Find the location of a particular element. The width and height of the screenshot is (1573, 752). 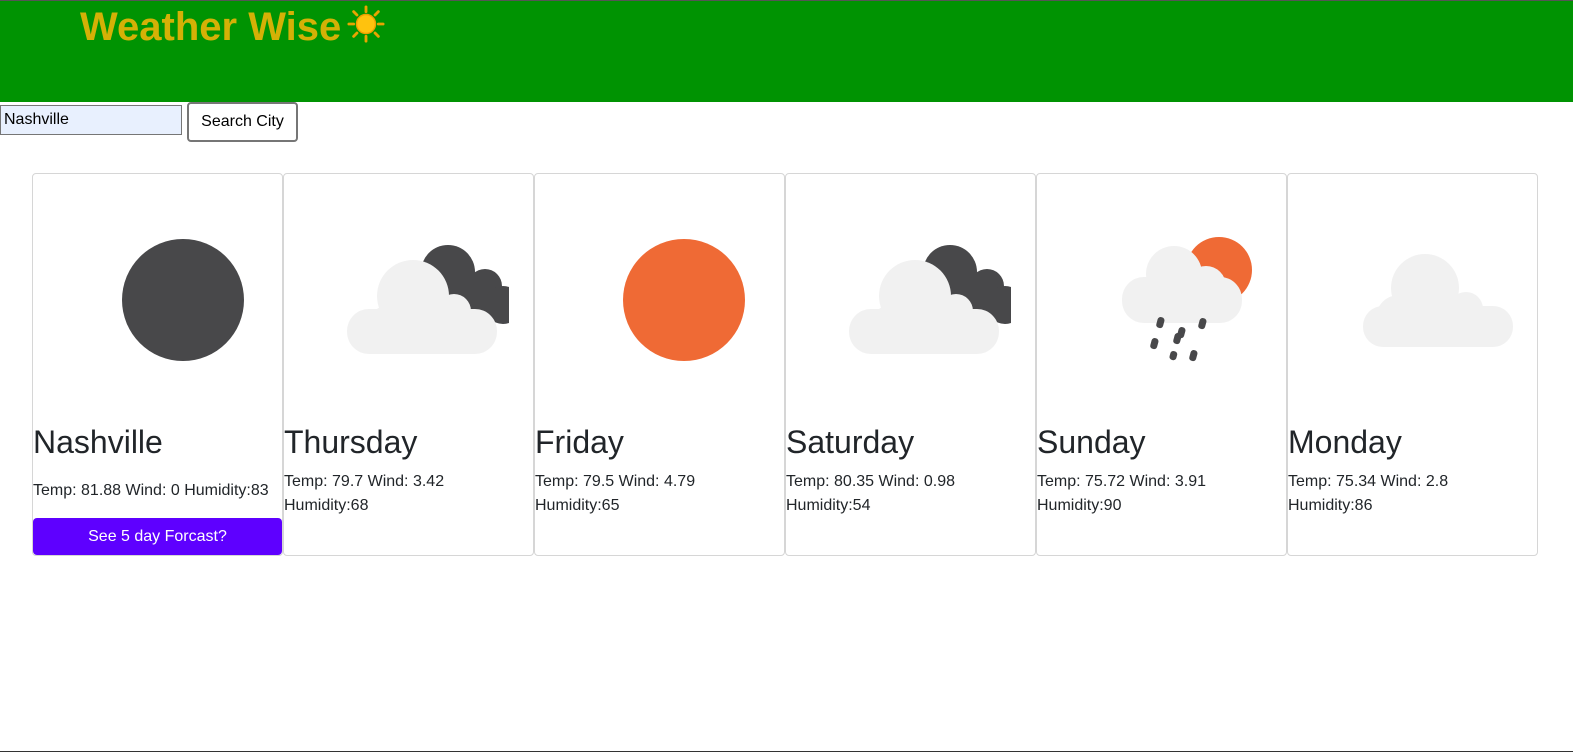

moon-icon is located at coordinates (157, 314).